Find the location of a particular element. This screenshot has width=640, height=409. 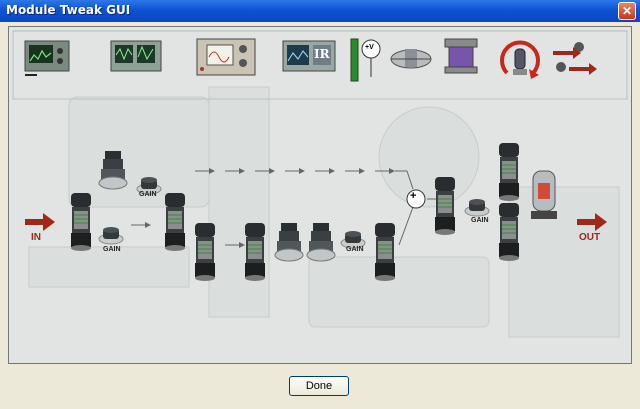

close-icon: ✕ is located at coordinates (627, 11).